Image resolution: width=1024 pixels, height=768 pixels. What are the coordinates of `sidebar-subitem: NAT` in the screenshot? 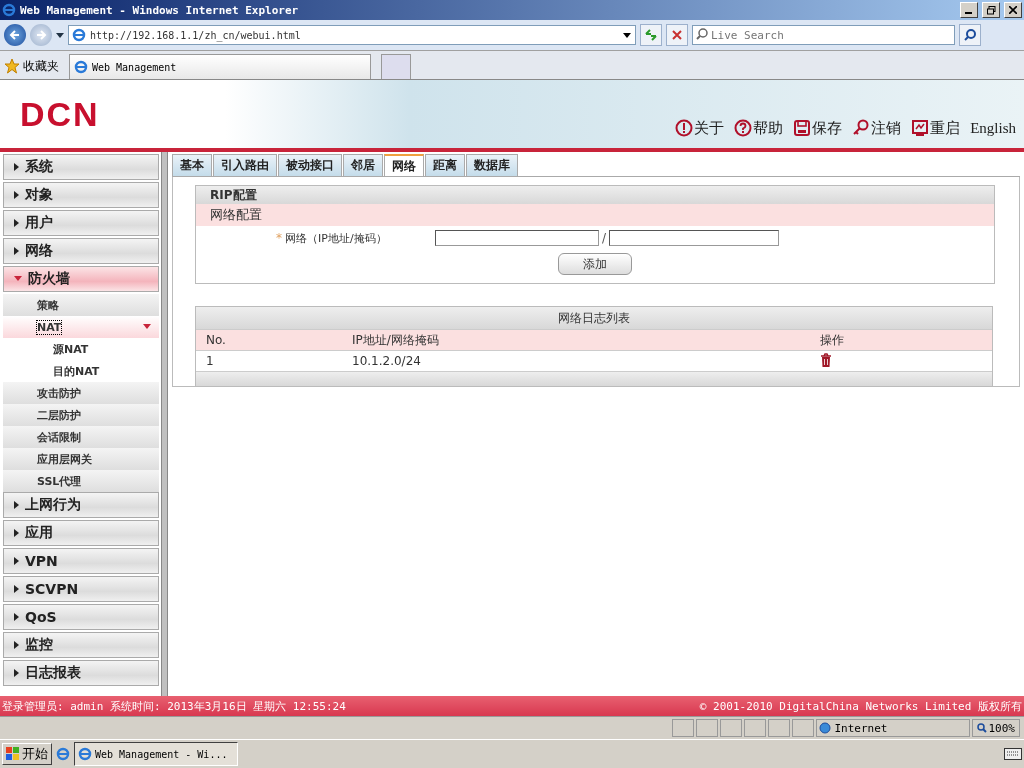 It's located at (81, 327).